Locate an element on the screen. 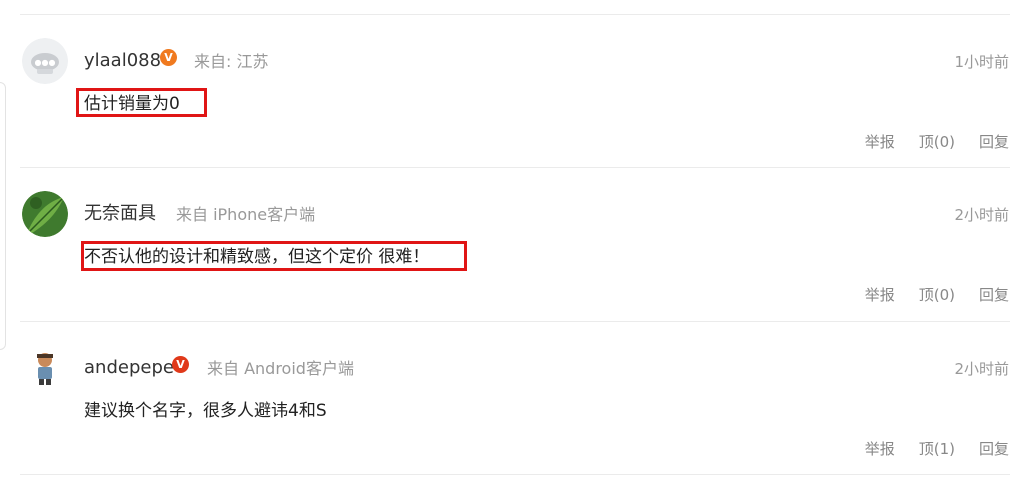 The height and width of the screenshot is (478, 1024). comment-source: 来自: 江苏 is located at coordinates (231, 61).